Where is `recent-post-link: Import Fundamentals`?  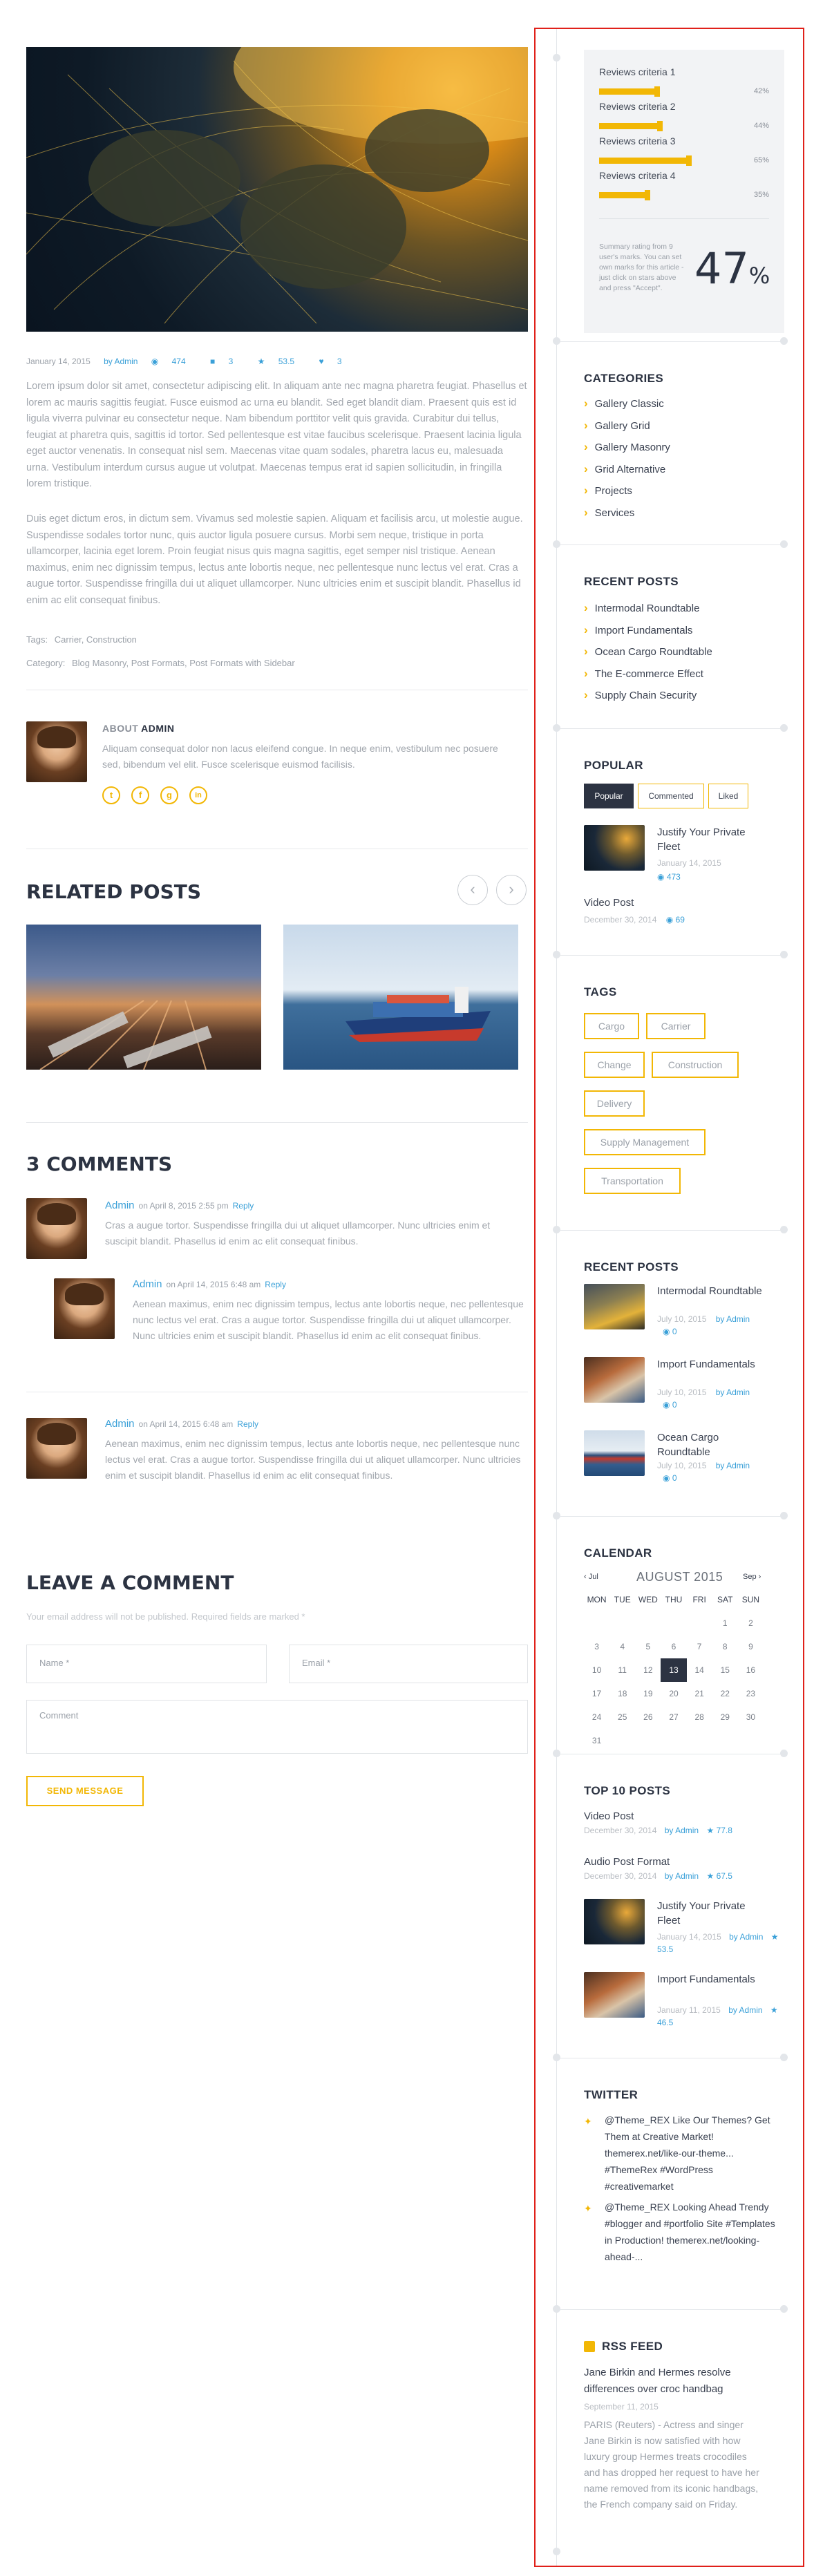 recent-post-link: Import Fundamentals is located at coordinates (648, 630).